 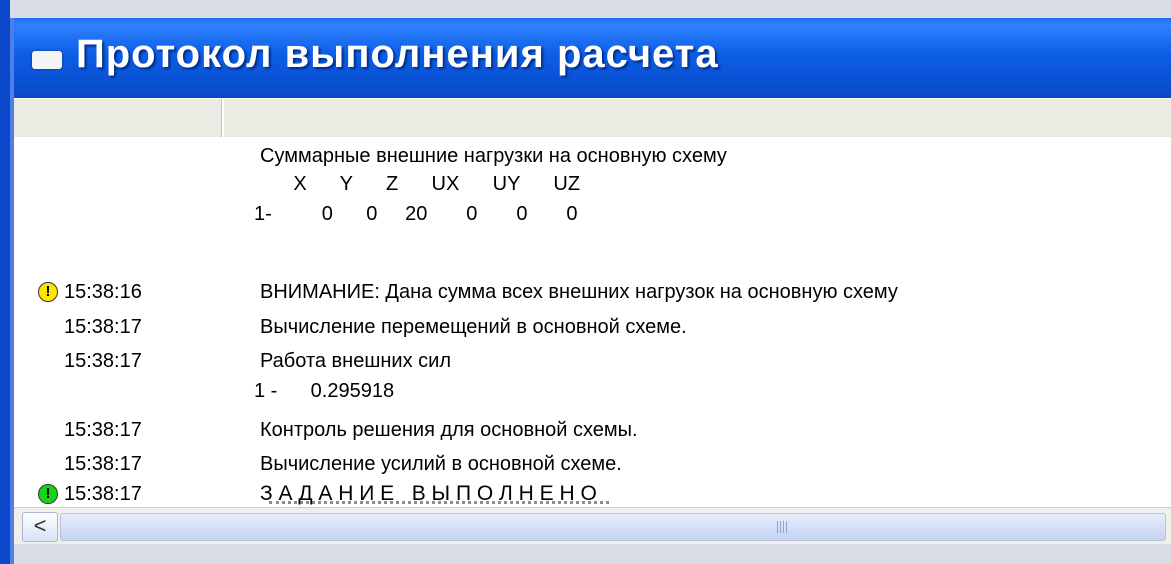 I want to click on log-detail: 1 - 0.295918, so click(x=324, y=391).